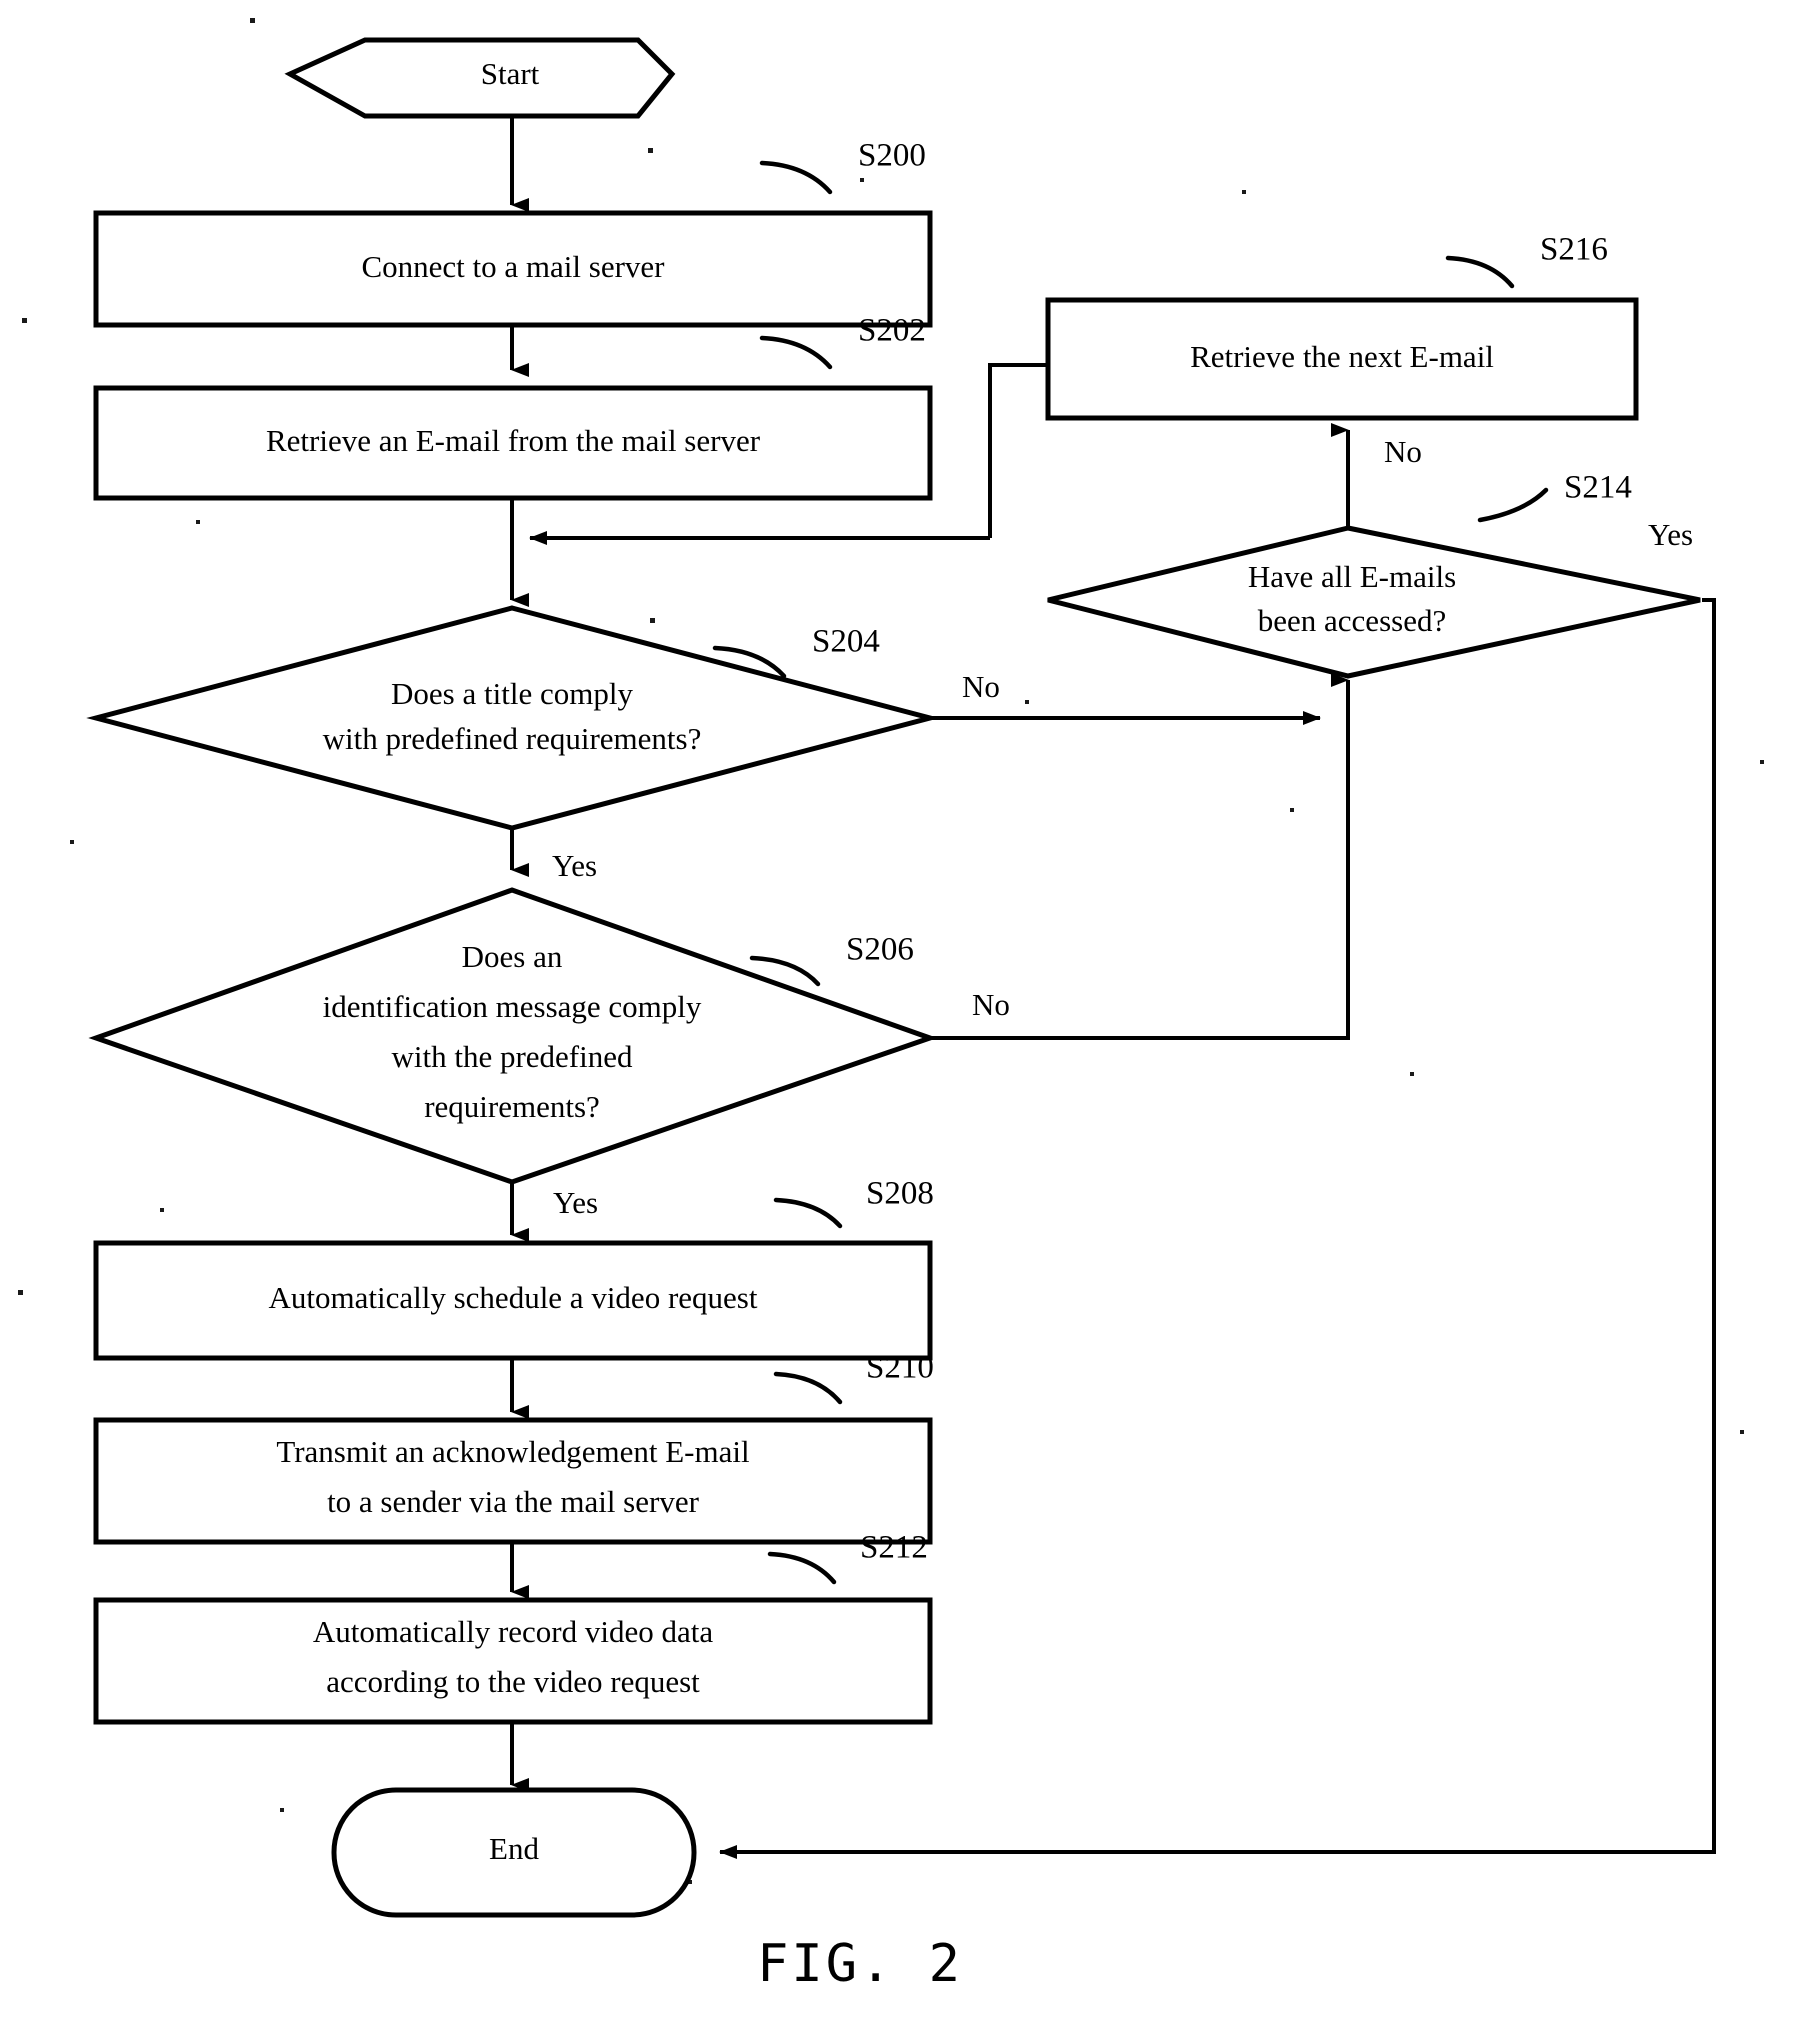  What do you see at coordinates (574, 865) in the screenshot?
I see `branch-label-s204-yes: Yes` at bounding box center [574, 865].